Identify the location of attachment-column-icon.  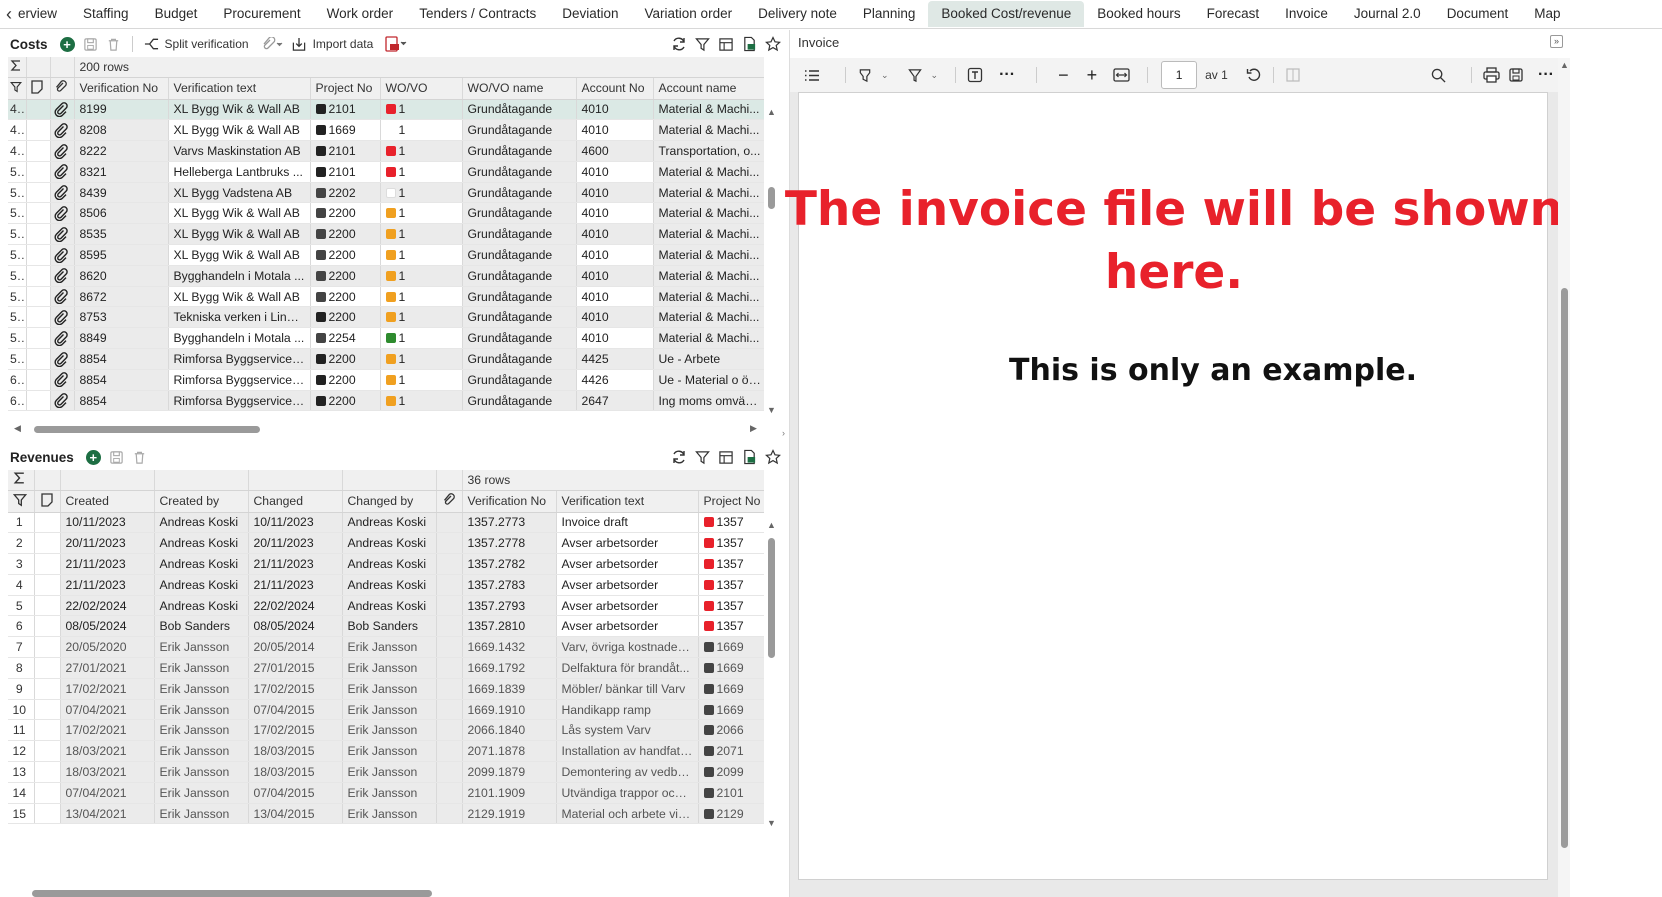
(449, 501).